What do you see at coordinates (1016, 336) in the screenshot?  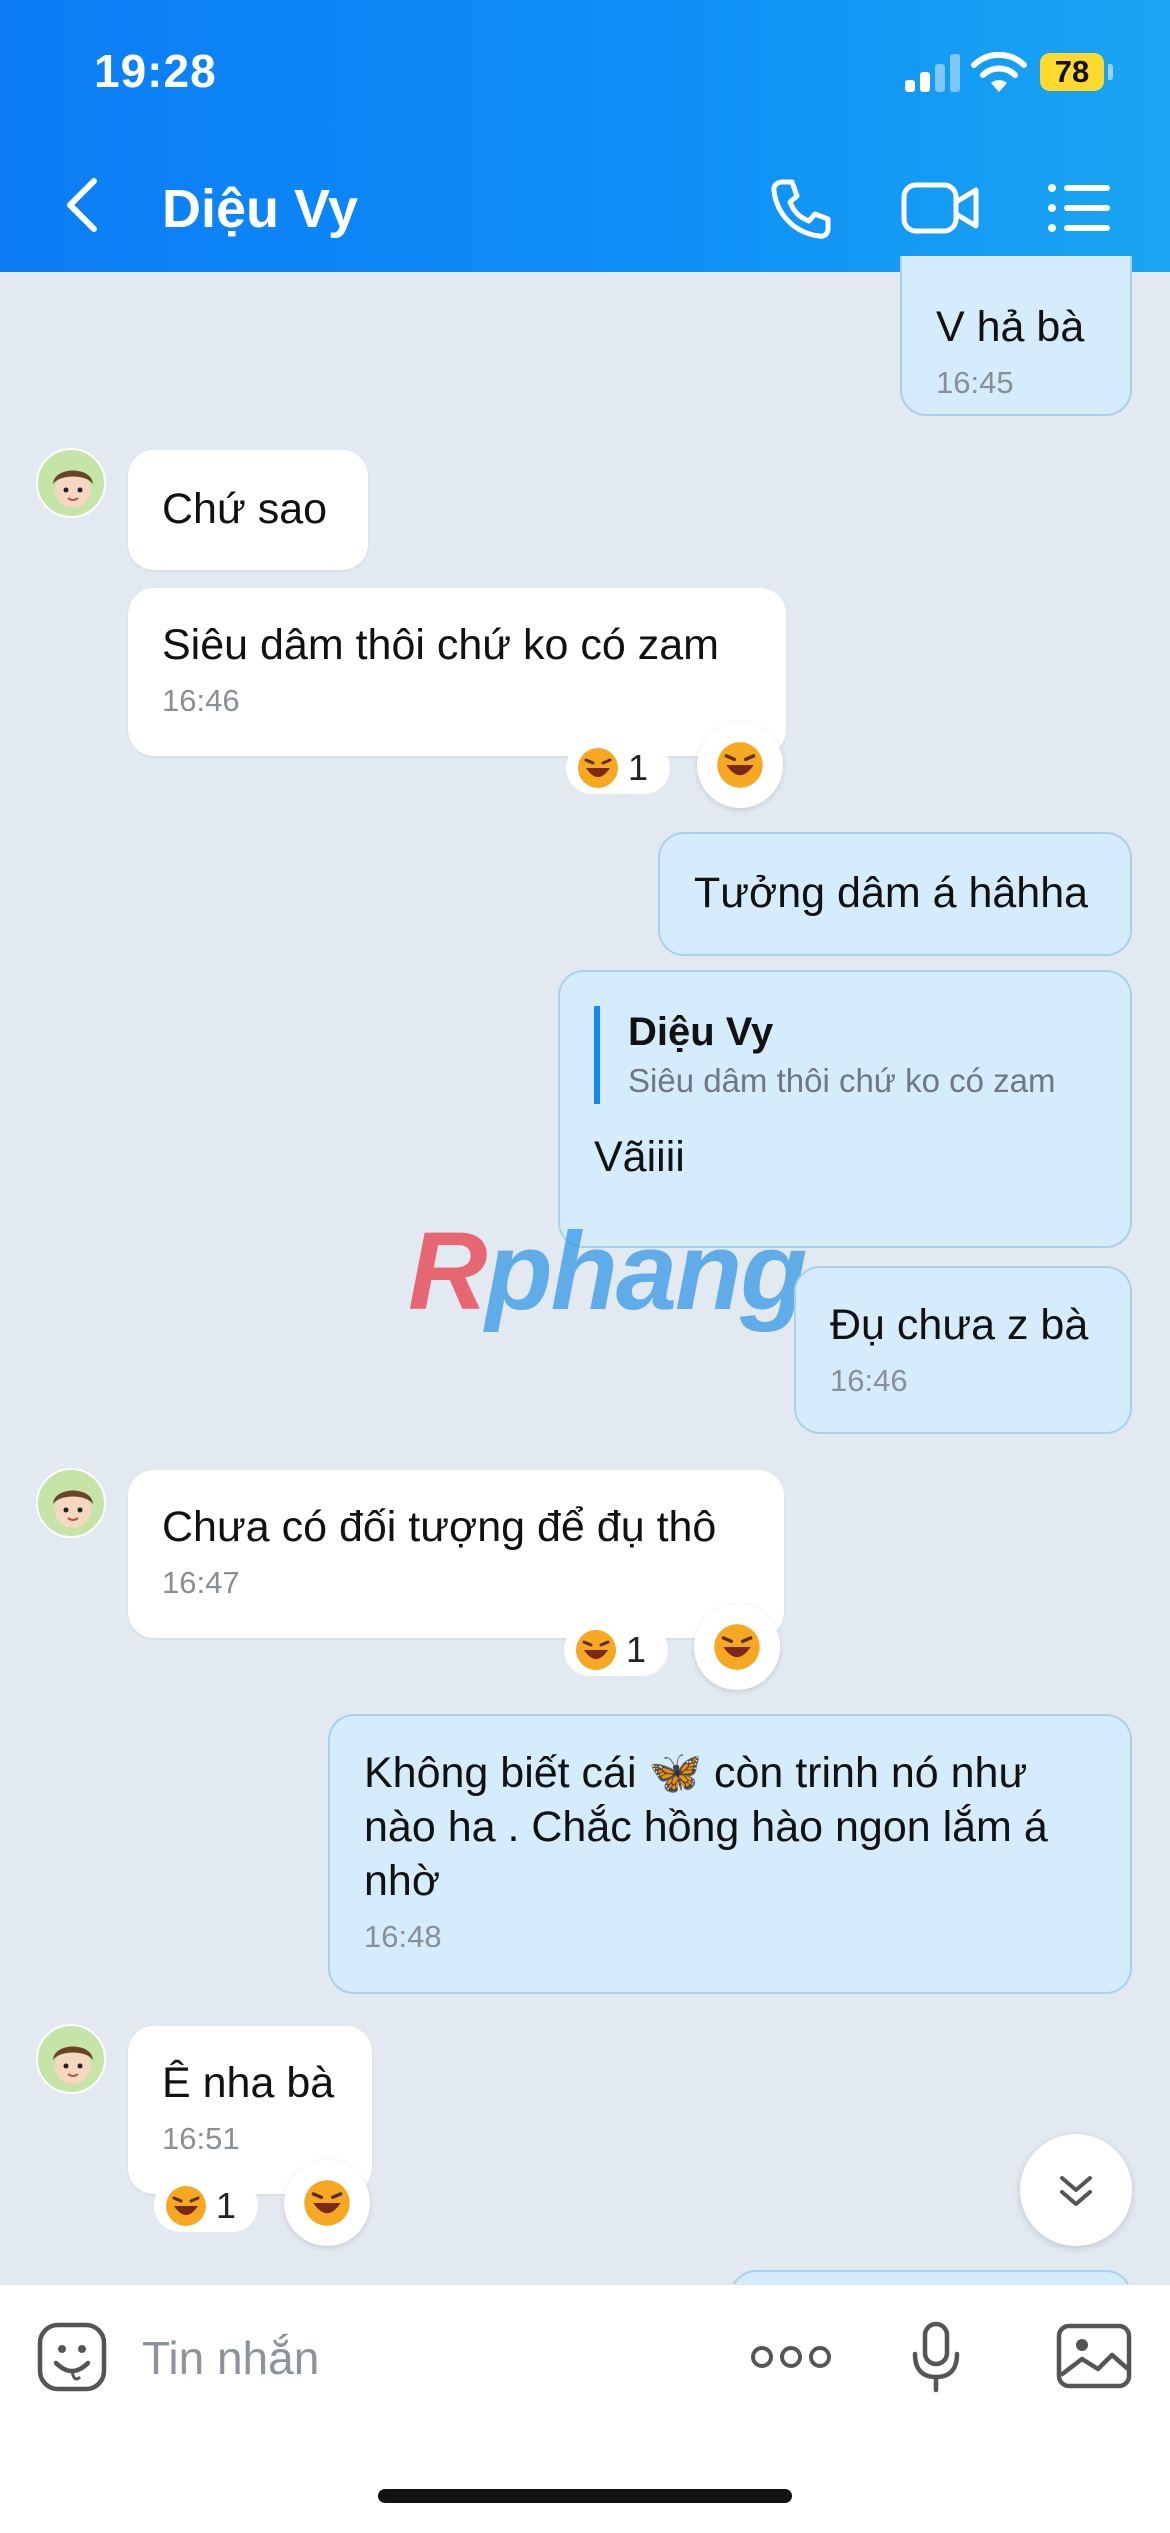 I see `outgoing-message: V hả bà 16:45` at bounding box center [1016, 336].